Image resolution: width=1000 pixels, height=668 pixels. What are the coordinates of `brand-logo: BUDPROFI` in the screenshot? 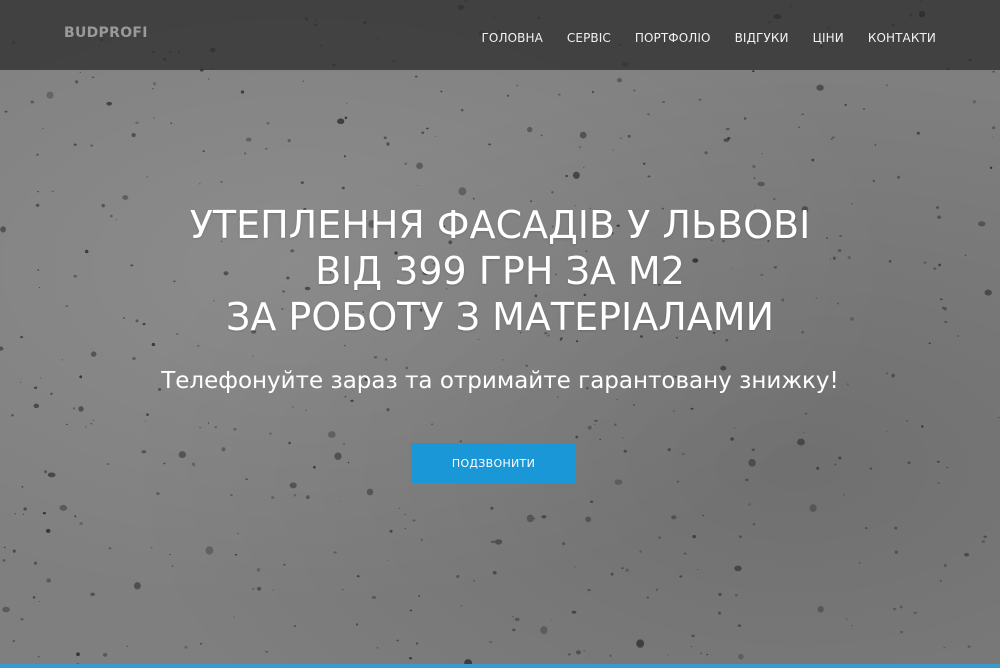 It's located at (106, 33).